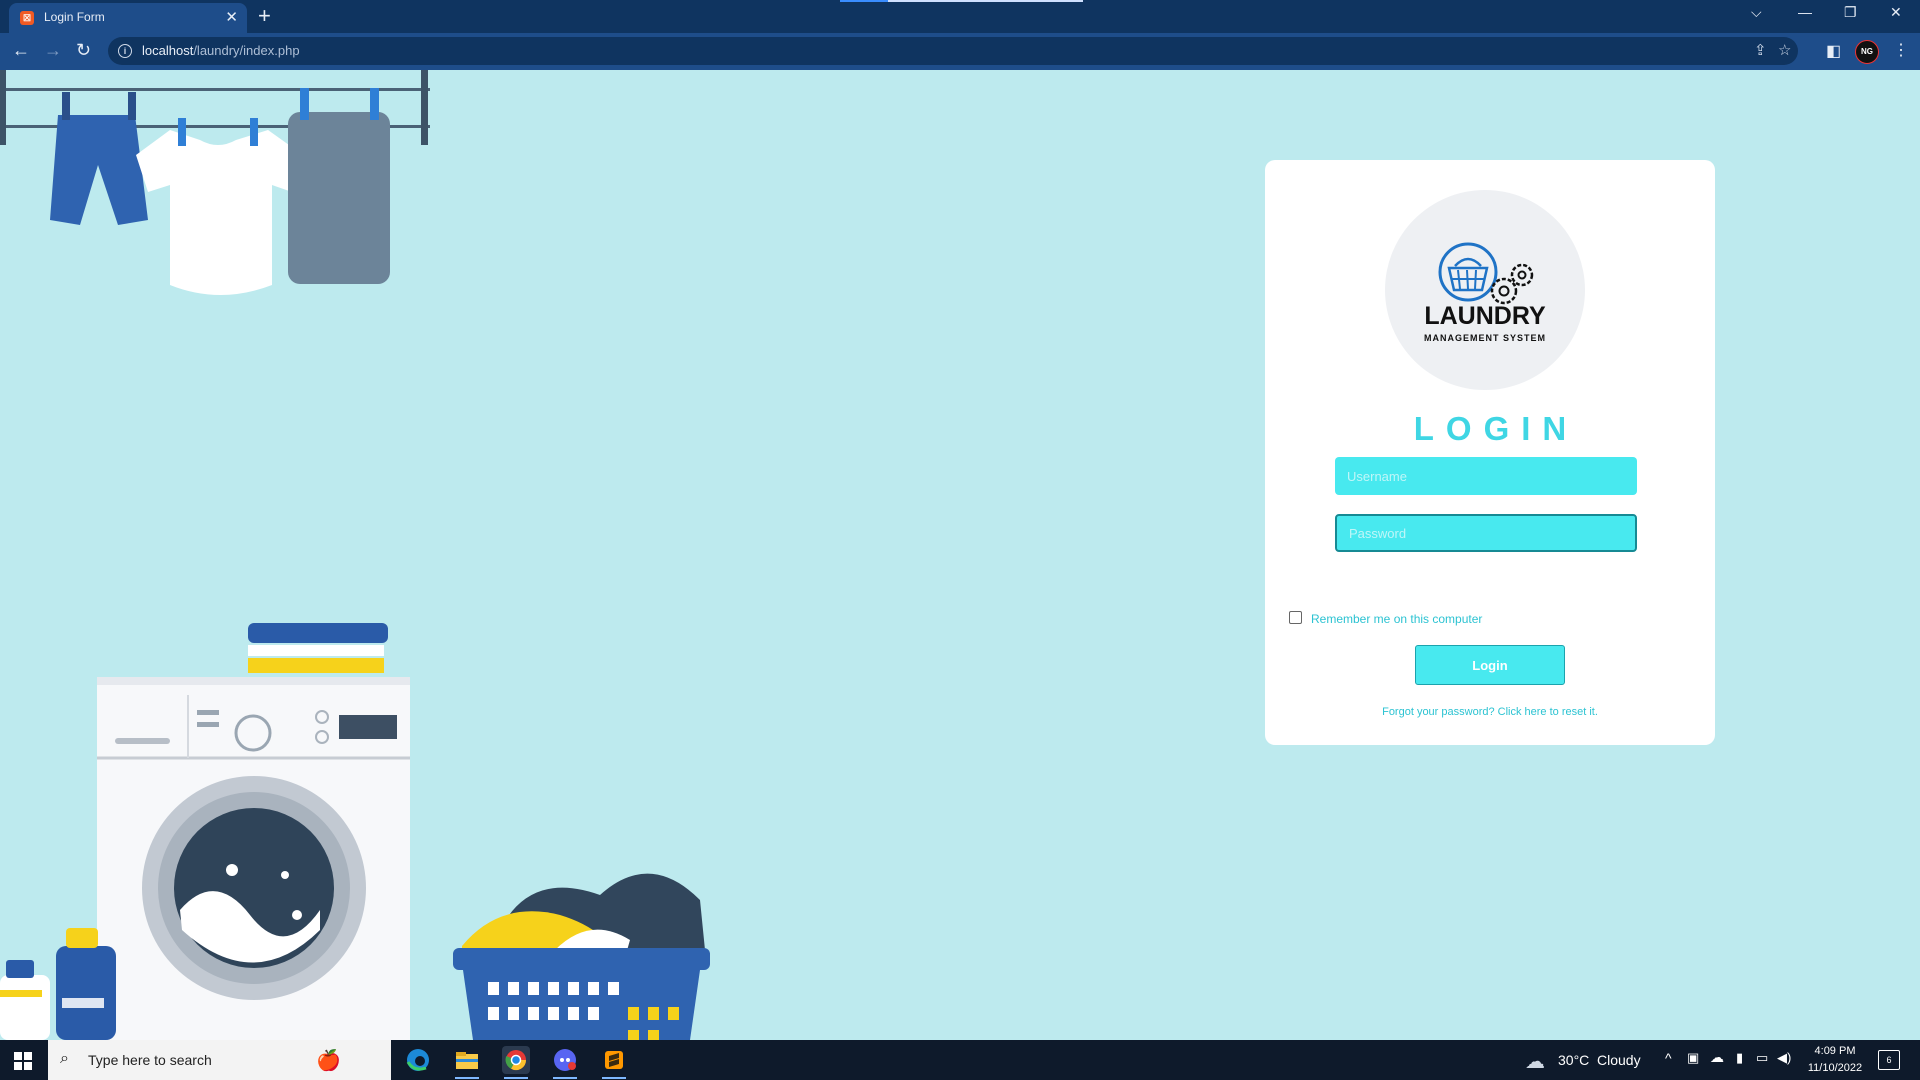 The height and width of the screenshot is (1080, 1920). What do you see at coordinates (128, 18) in the screenshot?
I see `browser-tab: ☒ Login Form ✕` at bounding box center [128, 18].